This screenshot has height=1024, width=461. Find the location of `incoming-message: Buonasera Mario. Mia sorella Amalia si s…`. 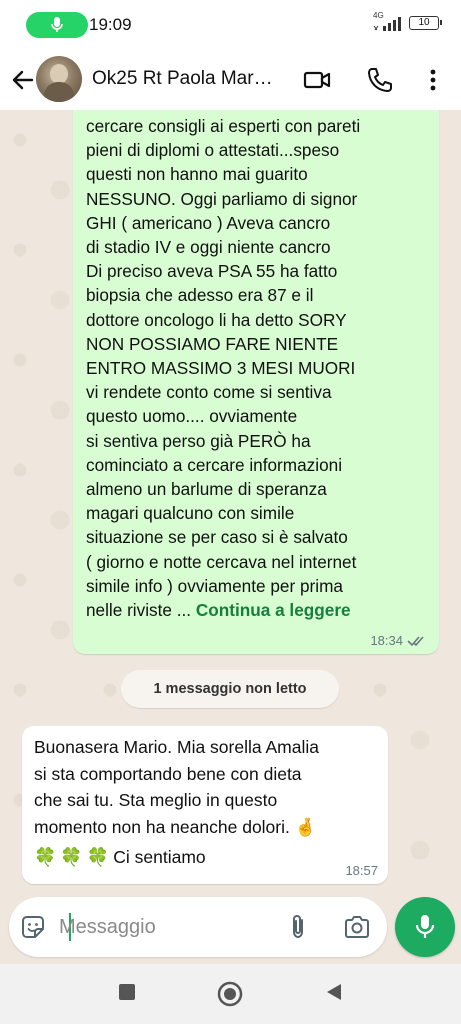

incoming-message: Buonasera Mario. Mia sorella Amalia si s… is located at coordinates (205, 805).